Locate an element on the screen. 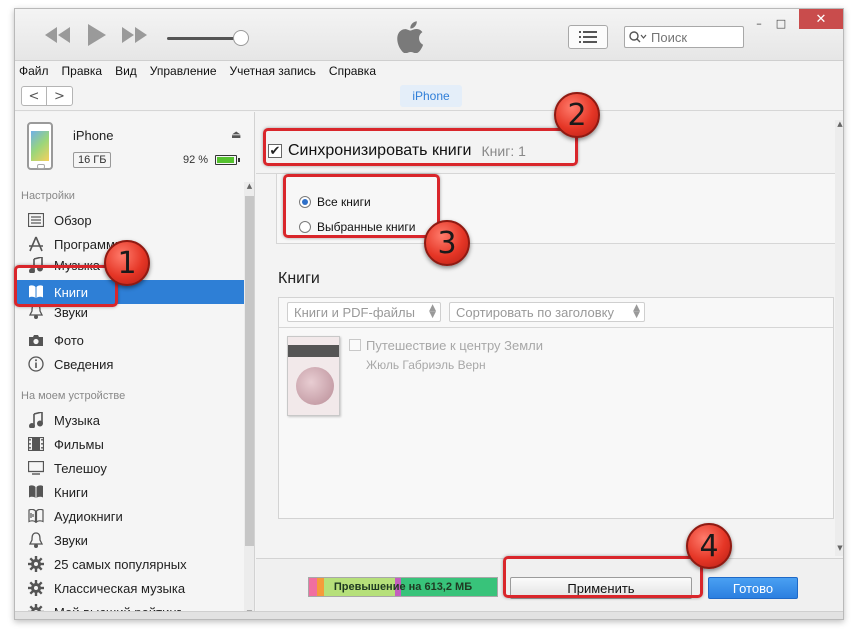 This screenshot has height=636, width=858. sidebar-item-playlist-top25: 25 самых популярных is located at coordinates (130, 564).